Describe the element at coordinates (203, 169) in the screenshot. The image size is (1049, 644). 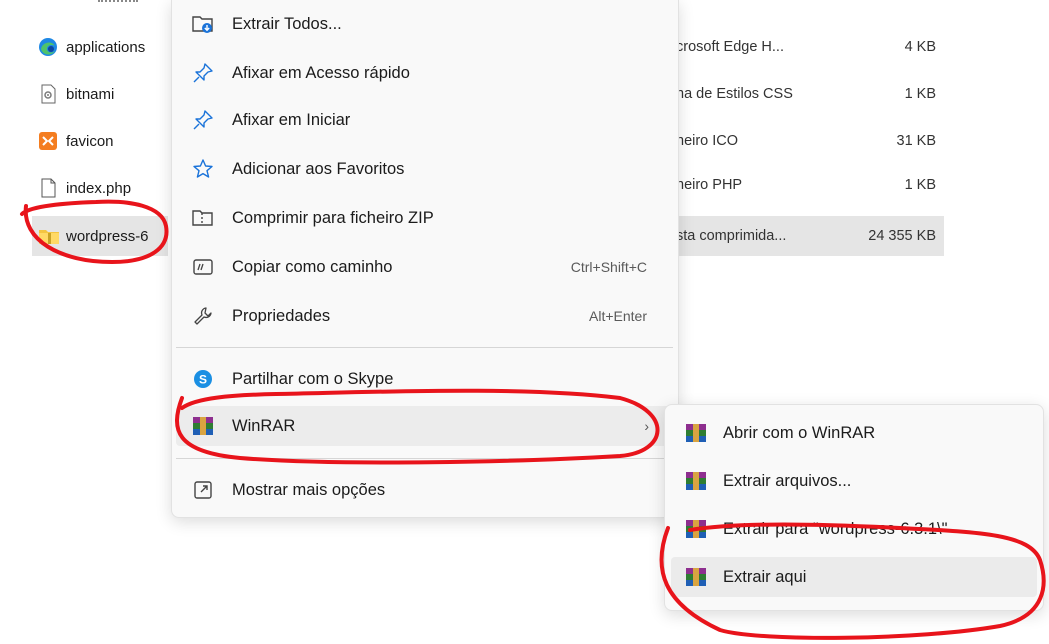
I see `star-icon` at that location.